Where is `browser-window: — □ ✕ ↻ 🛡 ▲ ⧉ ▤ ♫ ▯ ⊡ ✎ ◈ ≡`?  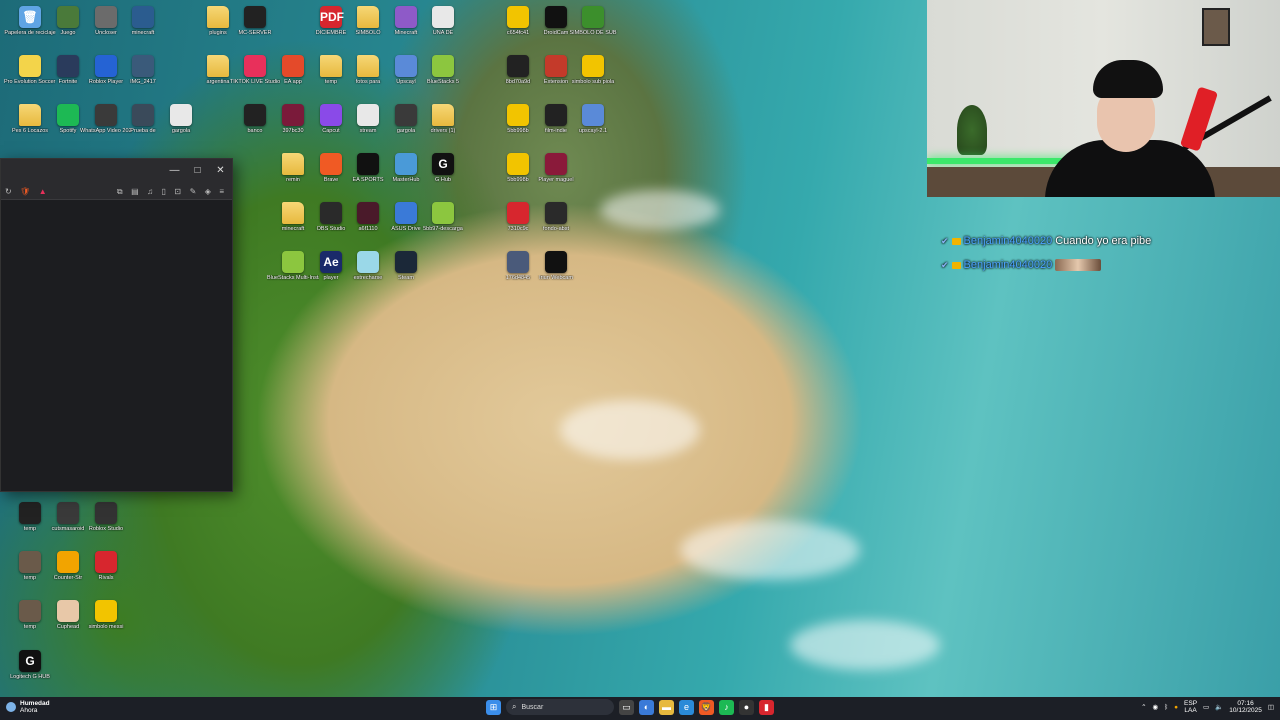
browser-window: — □ ✕ ↻ 🛡 ▲ ⧉ ▤ ♫ ▯ ⊡ ✎ ◈ ≡ is located at coordinates (116, 325).